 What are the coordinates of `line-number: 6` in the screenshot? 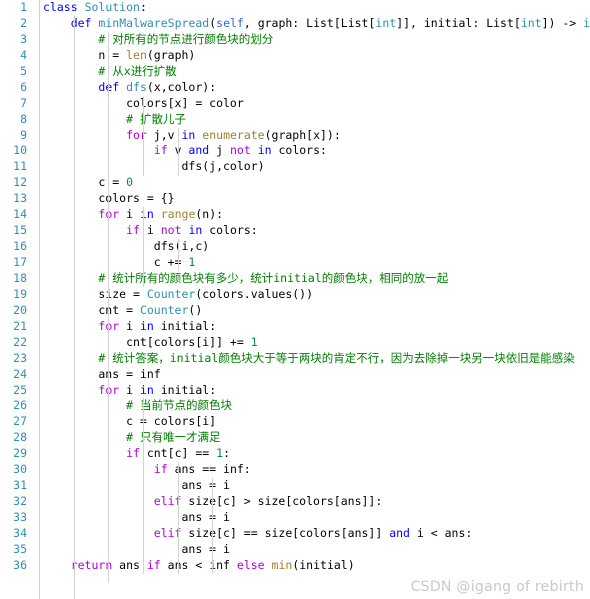 It's located at (23, 86).